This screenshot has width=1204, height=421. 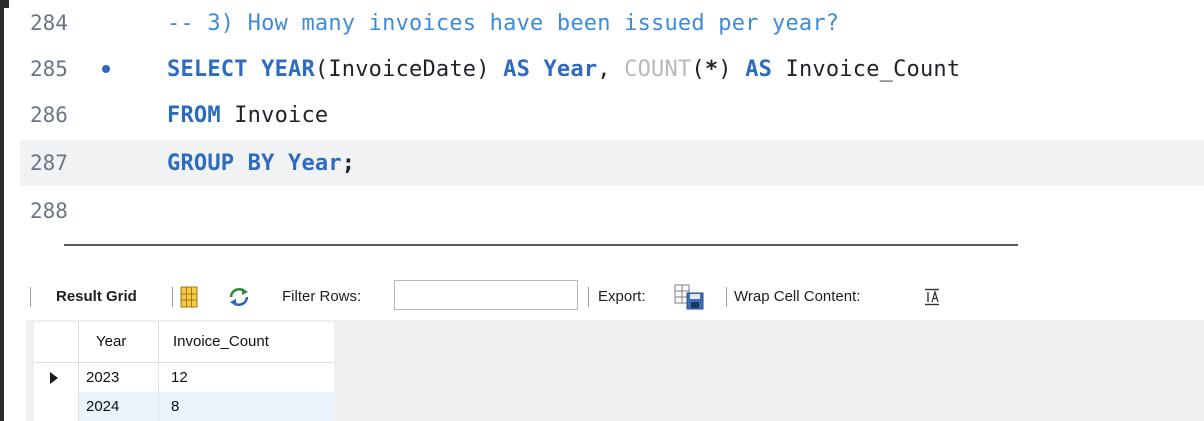 I want to click on window-frame-corner, so click(x=6, y=4).